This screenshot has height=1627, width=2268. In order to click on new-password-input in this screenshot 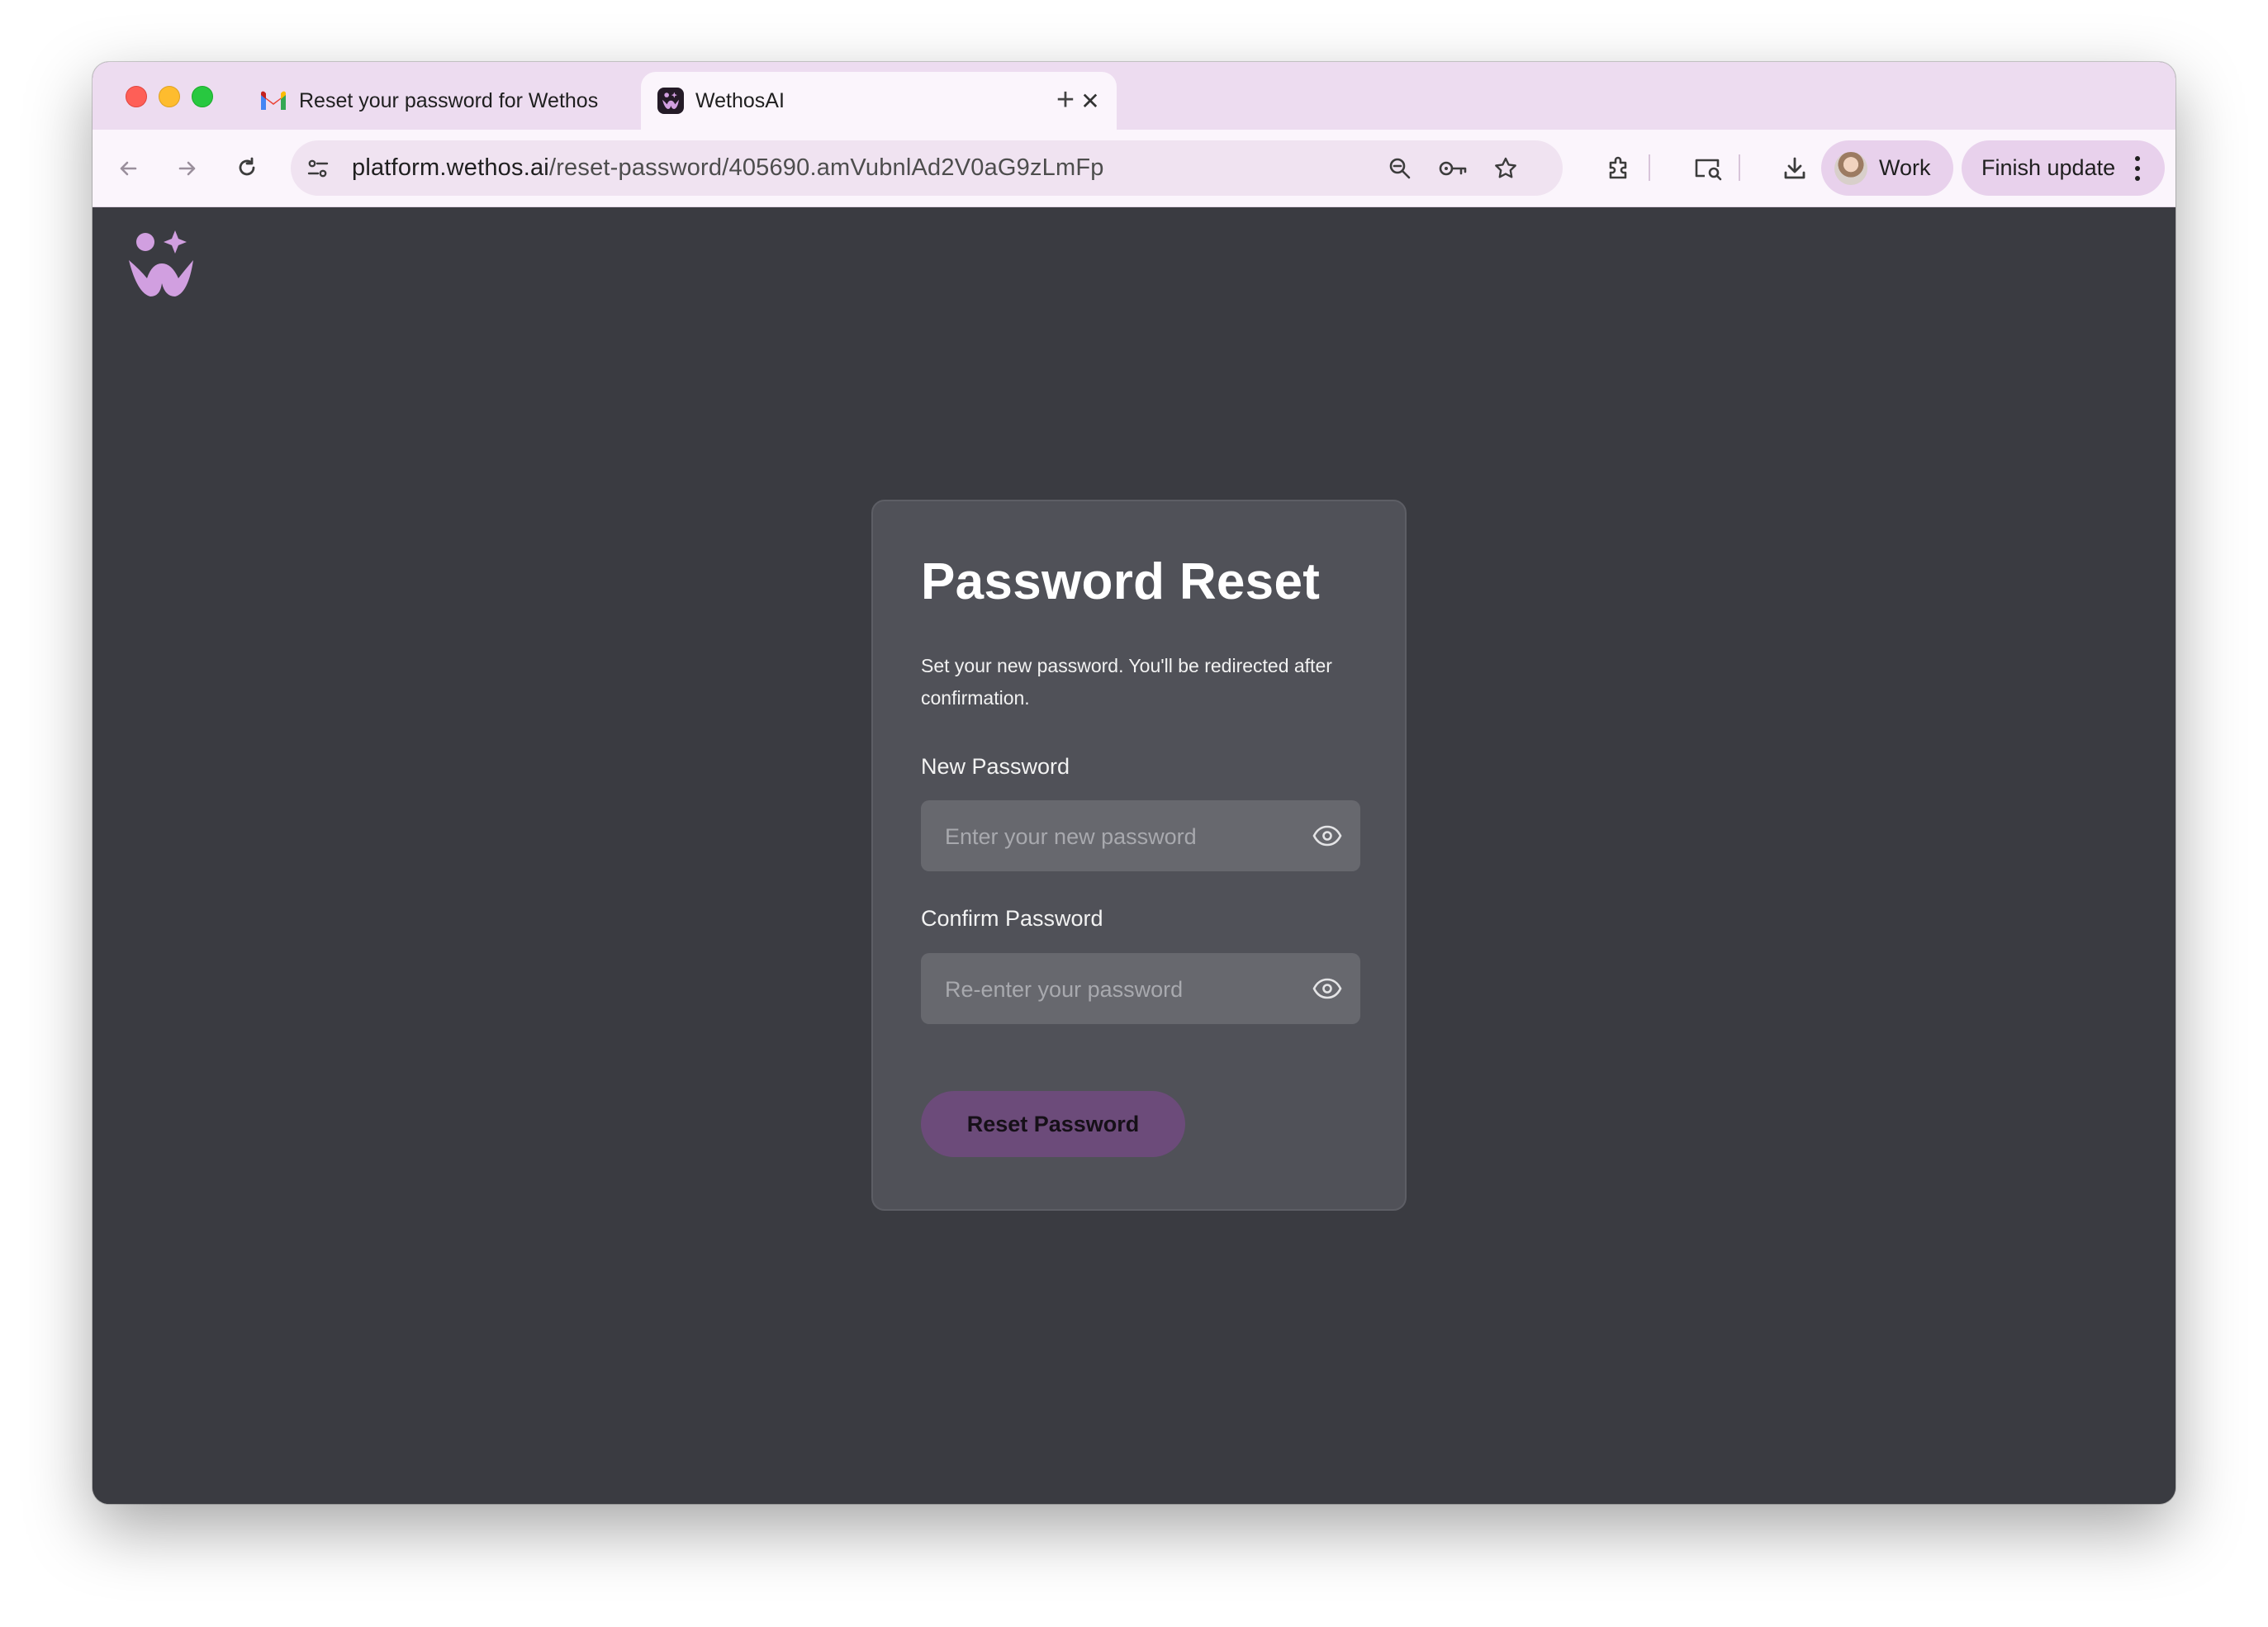, I will do `click(1115, 836)`.